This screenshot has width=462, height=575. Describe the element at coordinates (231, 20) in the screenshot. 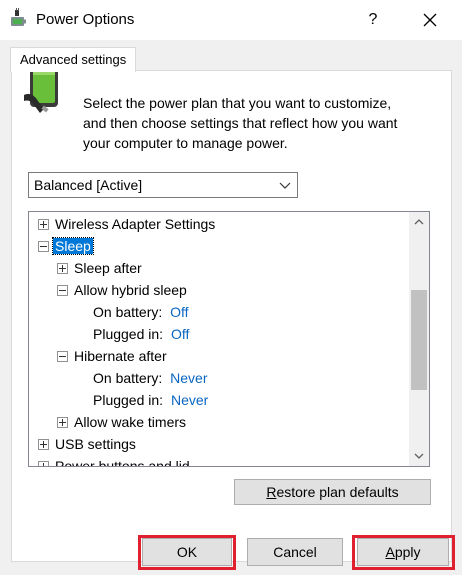

I see `title-bar: Power Options ?` at that location.